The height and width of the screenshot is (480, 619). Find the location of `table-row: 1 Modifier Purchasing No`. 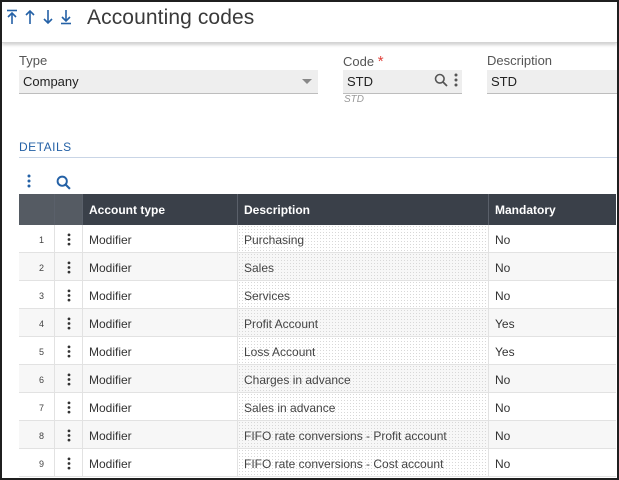

table-row: 1 Modifier Purchasing No is located at coordinates (317, 239).